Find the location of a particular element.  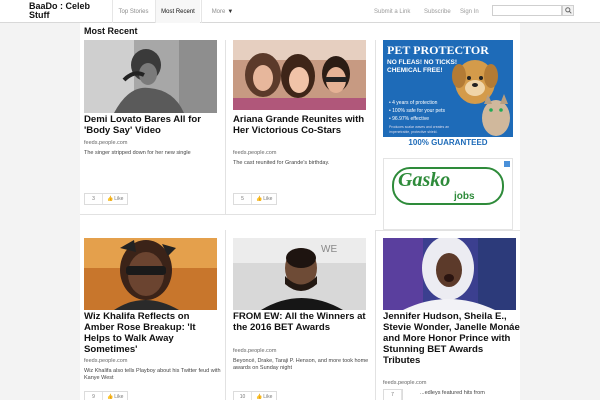

tab-most-recent: Most Recent is located at coordinates (177, 11).